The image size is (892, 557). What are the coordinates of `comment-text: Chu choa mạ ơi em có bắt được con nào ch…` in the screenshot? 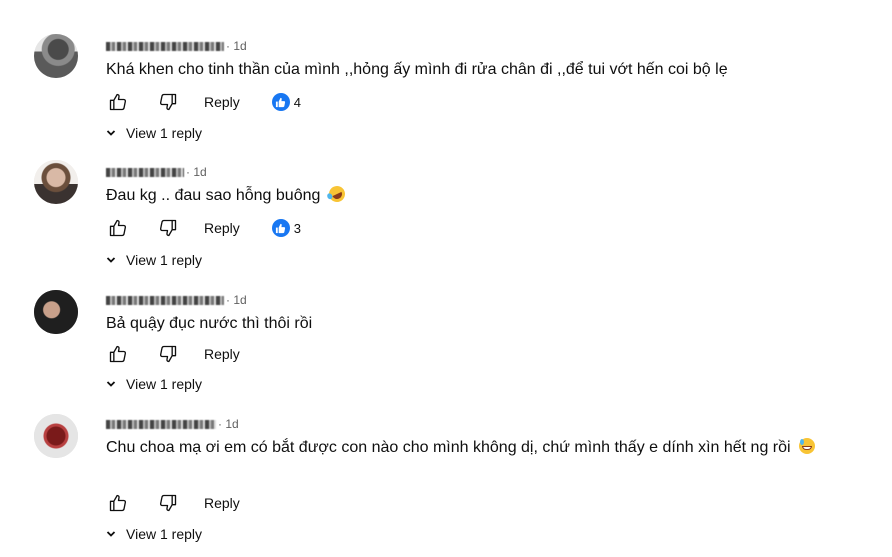 It's located at (476, 448).